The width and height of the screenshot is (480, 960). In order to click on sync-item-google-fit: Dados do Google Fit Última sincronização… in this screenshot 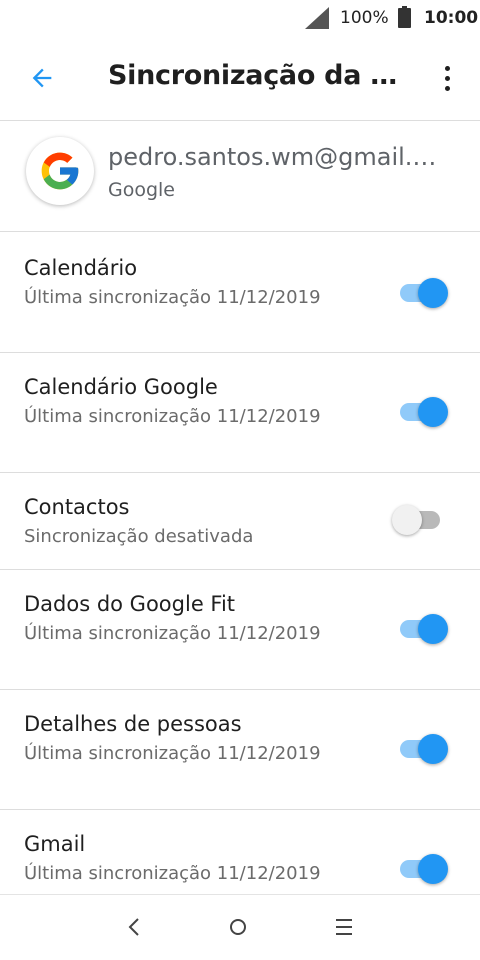, I will do `click(240, 629)`.